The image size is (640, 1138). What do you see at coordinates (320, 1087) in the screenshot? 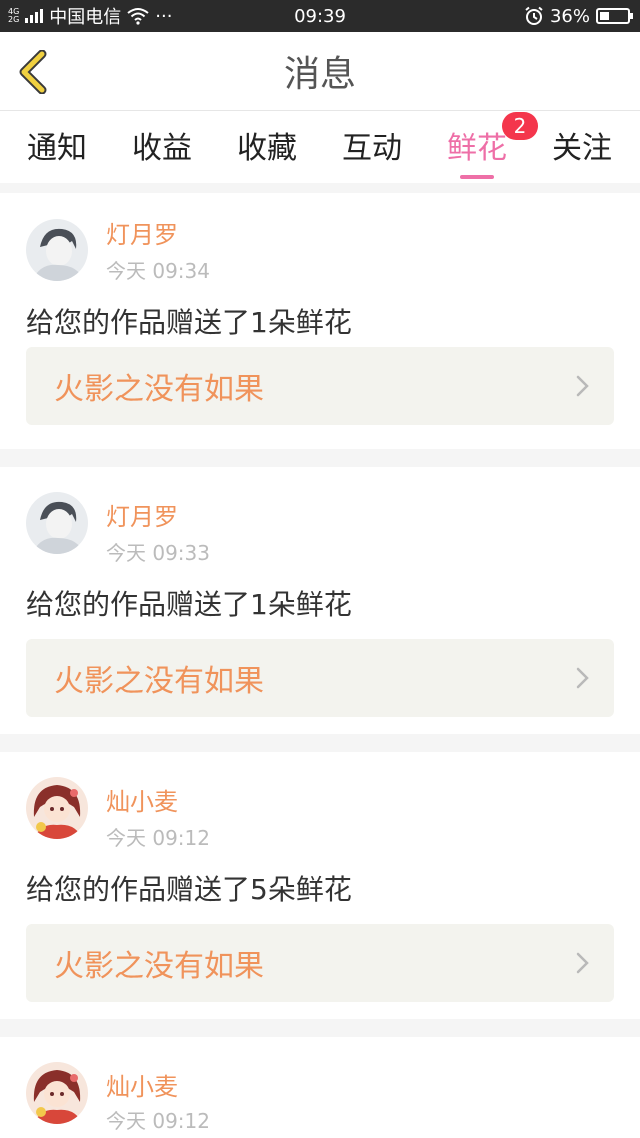
I see `message-card: 灿小麦 今天 09:12` at bounding box center [320, 1087].